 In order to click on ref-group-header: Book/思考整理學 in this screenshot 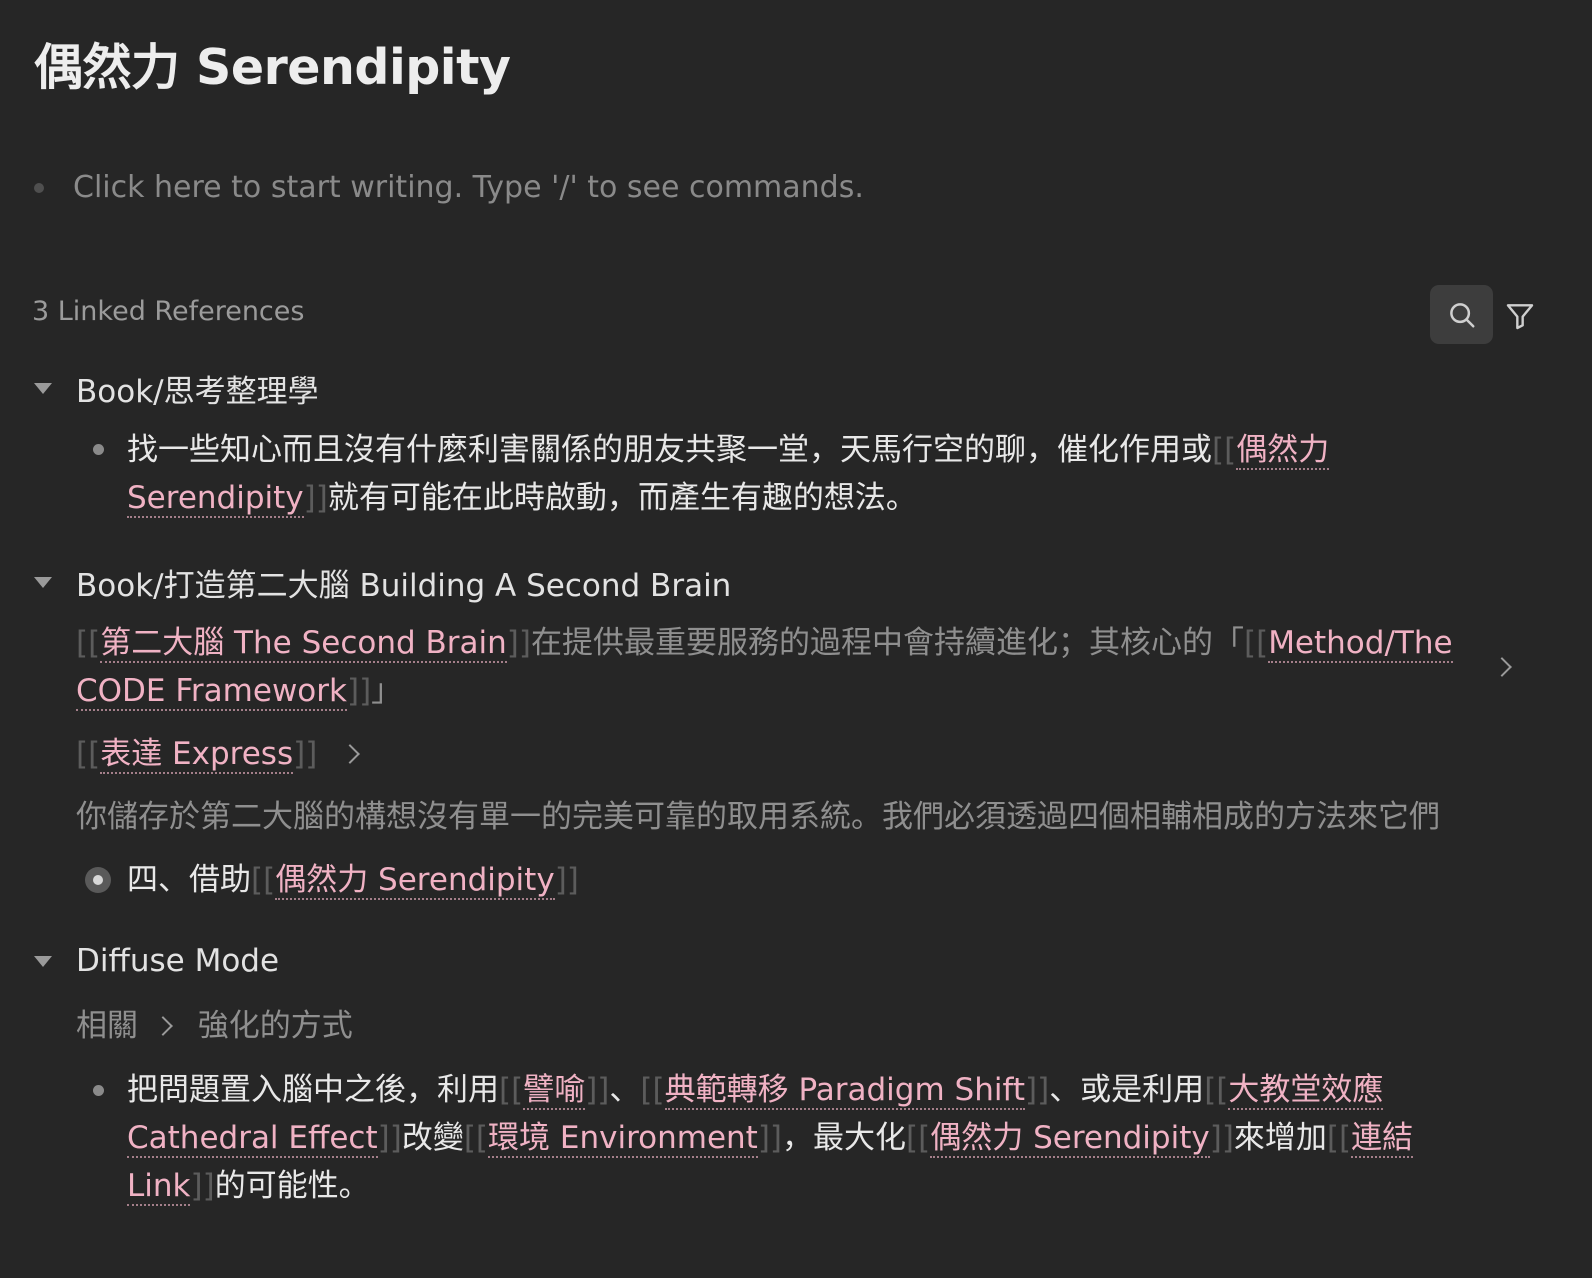, I will do `click(175, 388)`.